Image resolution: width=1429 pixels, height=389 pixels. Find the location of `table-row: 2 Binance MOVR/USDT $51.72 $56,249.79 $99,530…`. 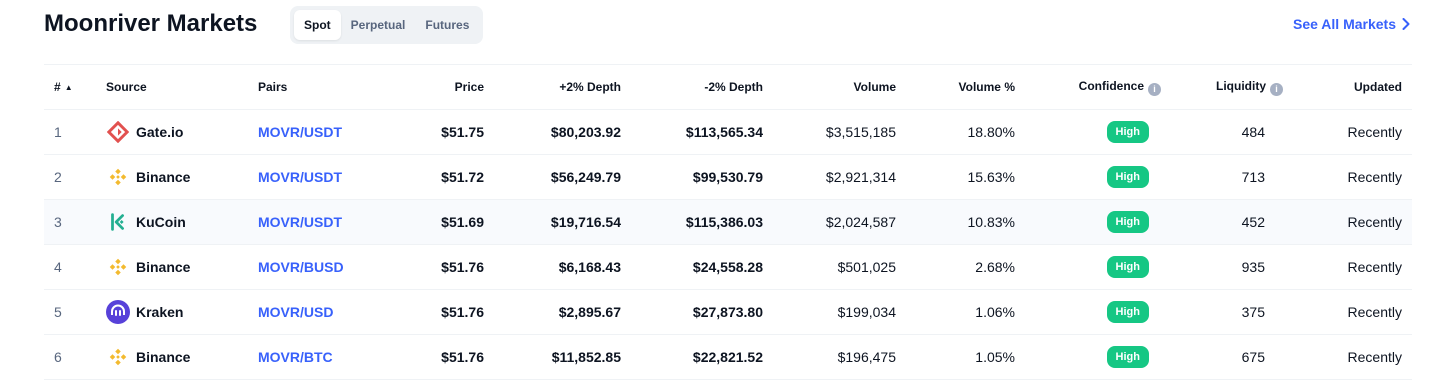

table-row: 2 Binance MOVR/USDT $51.72 $56,249.79 $99,530… is located at coordinates (728, 177).